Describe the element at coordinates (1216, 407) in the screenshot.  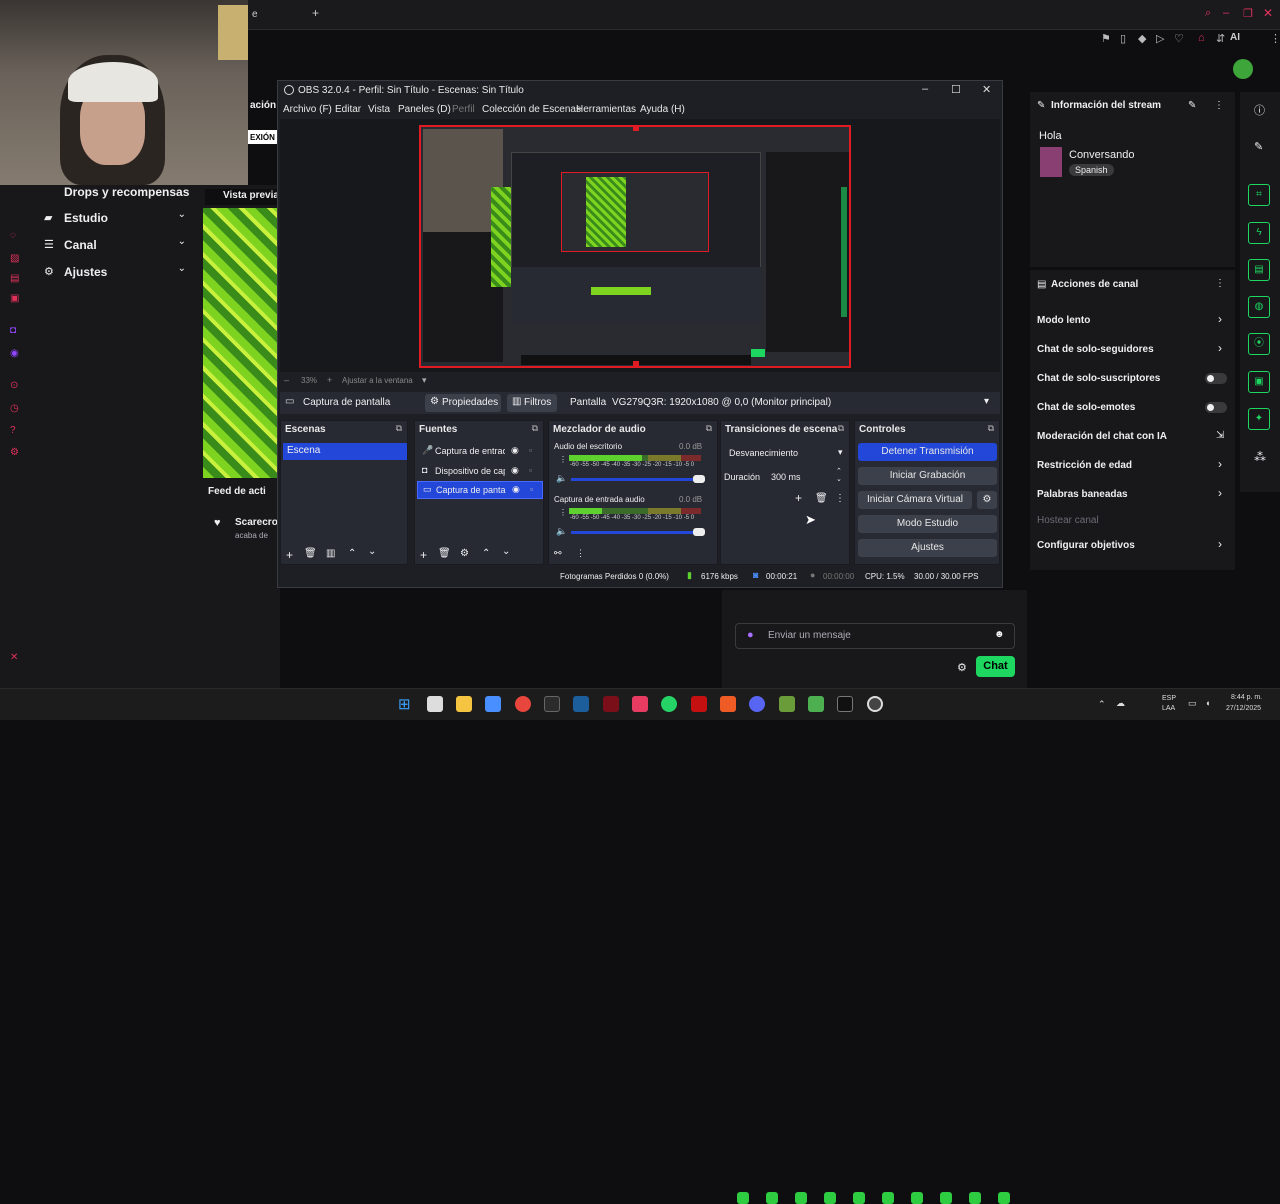
I see `emote-only-toggle` at that location.